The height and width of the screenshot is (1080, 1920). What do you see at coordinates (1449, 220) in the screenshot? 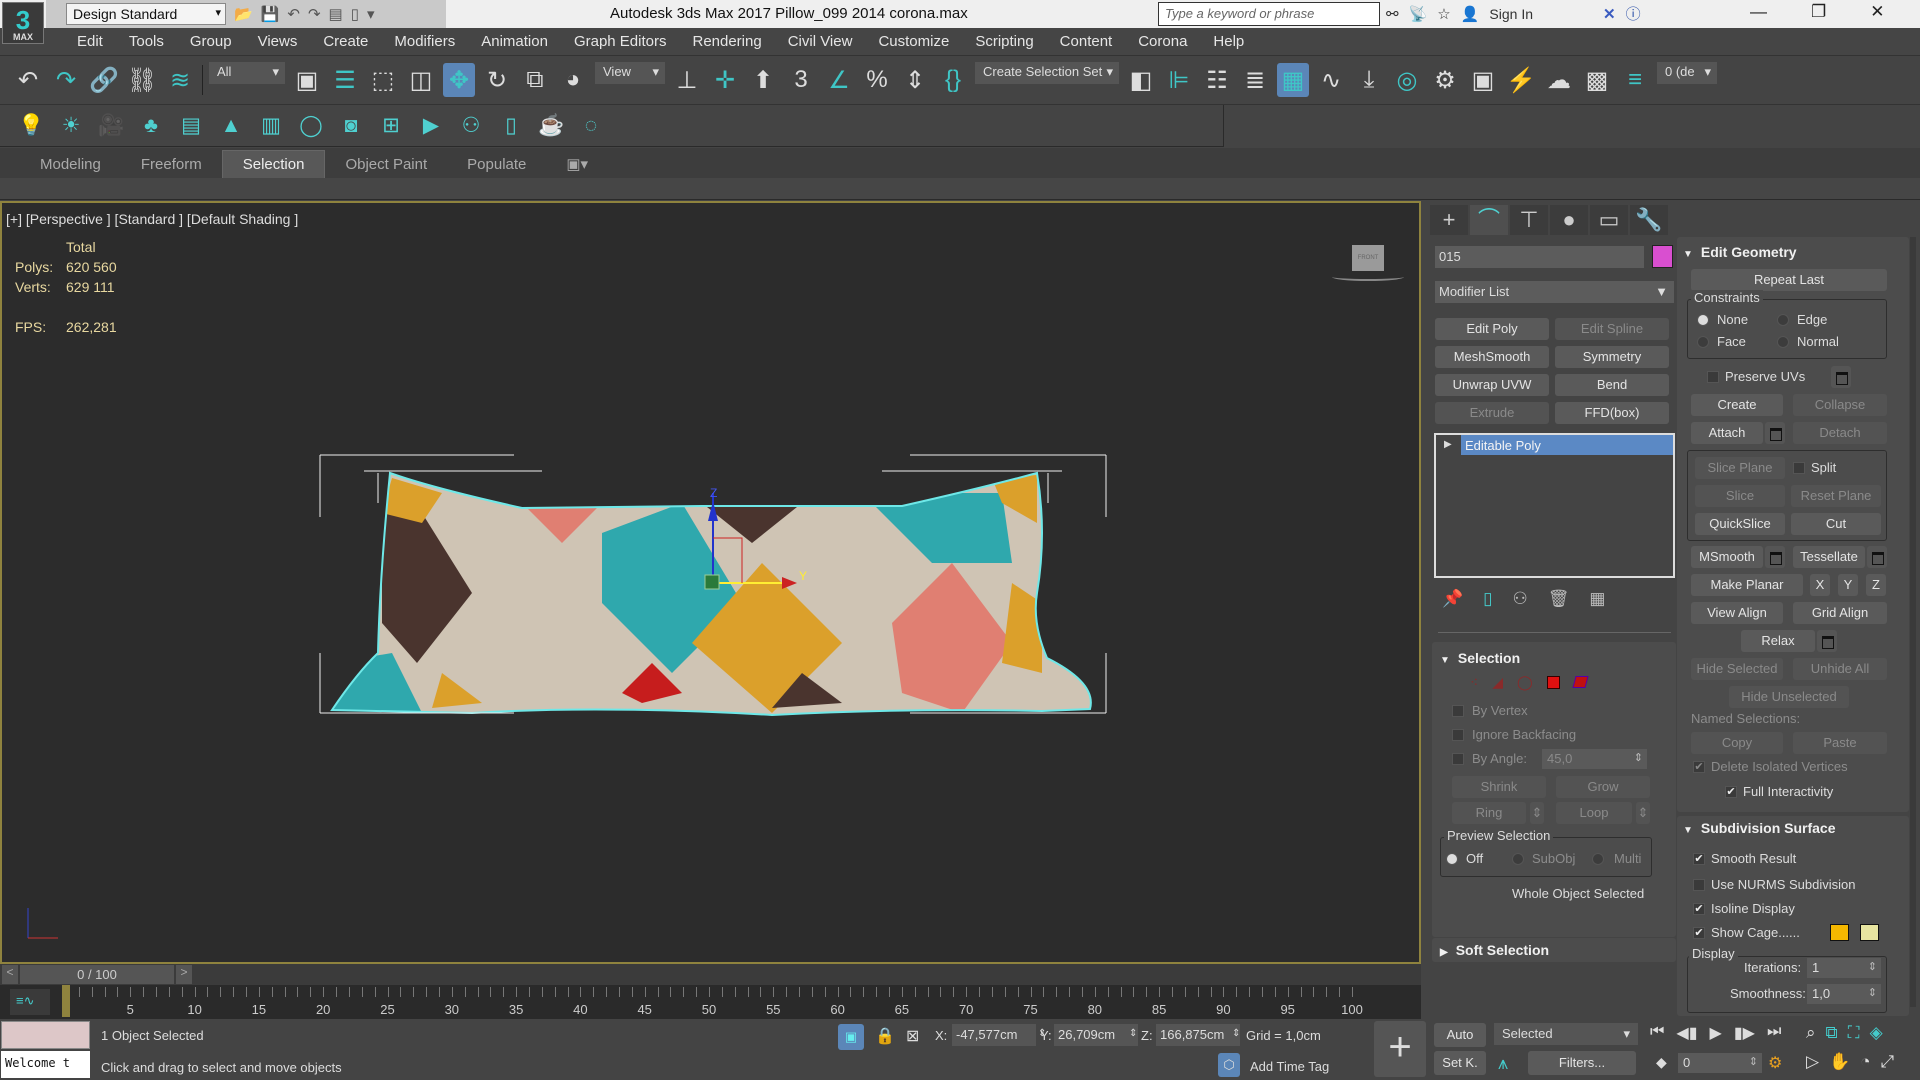
I see `create-tab-icon: +` at bounding box center [1449, 220].